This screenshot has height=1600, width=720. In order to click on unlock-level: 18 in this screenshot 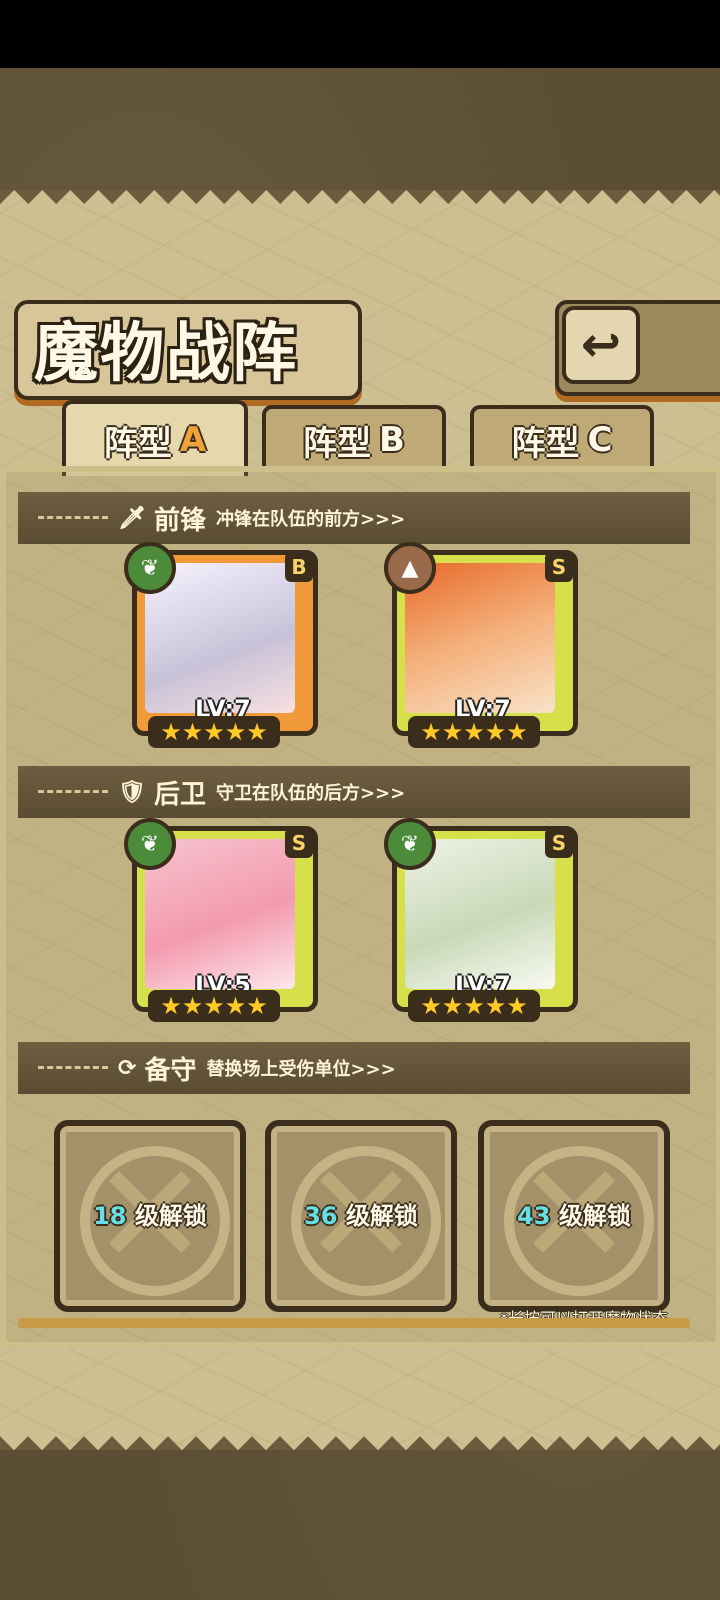, I will do `click(110, 1216)`.